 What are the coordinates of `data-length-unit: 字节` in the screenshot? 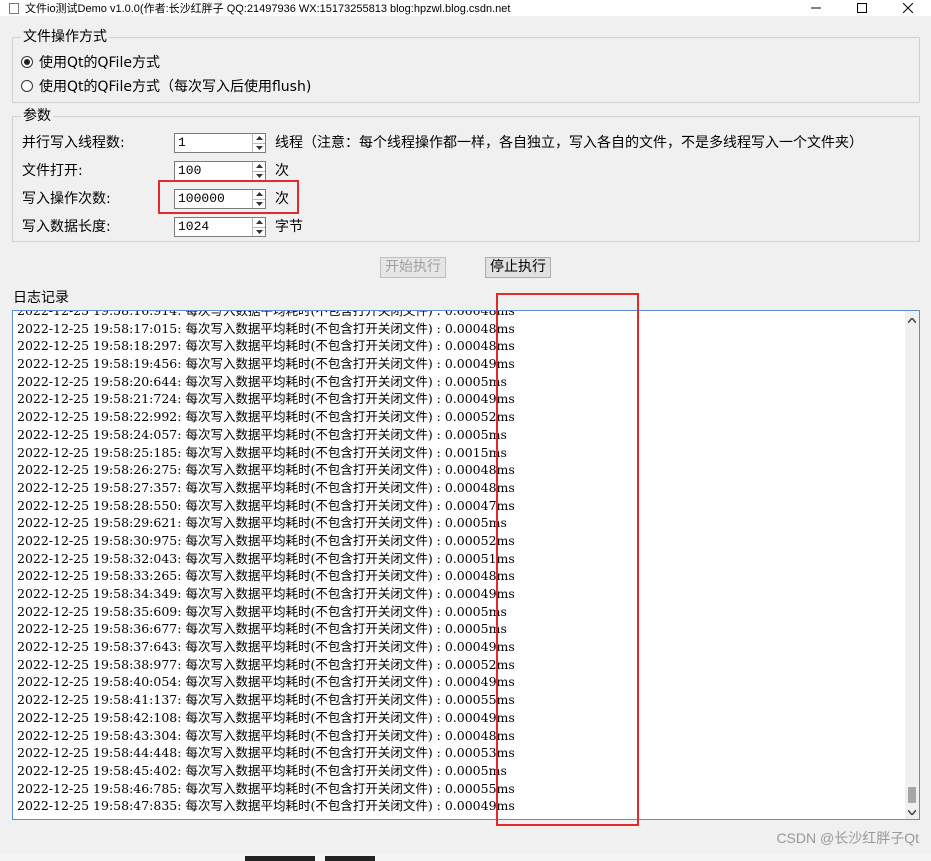 It's located at (289, 227).